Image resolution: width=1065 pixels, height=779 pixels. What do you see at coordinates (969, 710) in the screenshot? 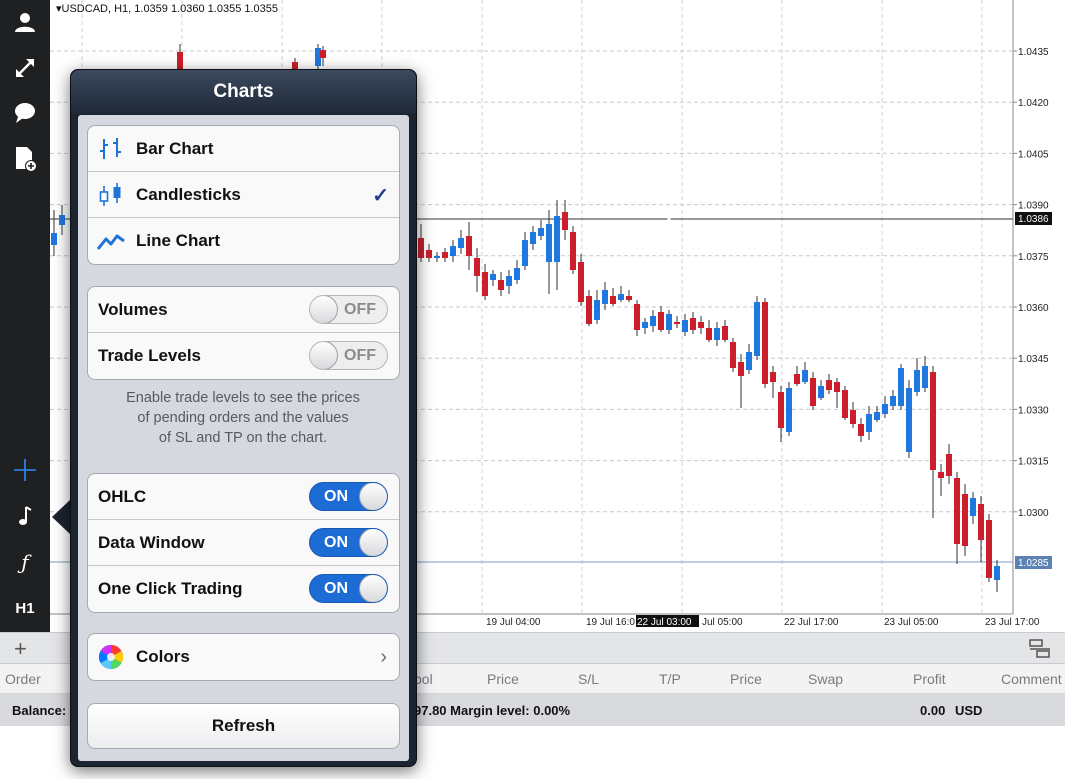
I see `currency-label: USD` at bounding box center [969, 710].